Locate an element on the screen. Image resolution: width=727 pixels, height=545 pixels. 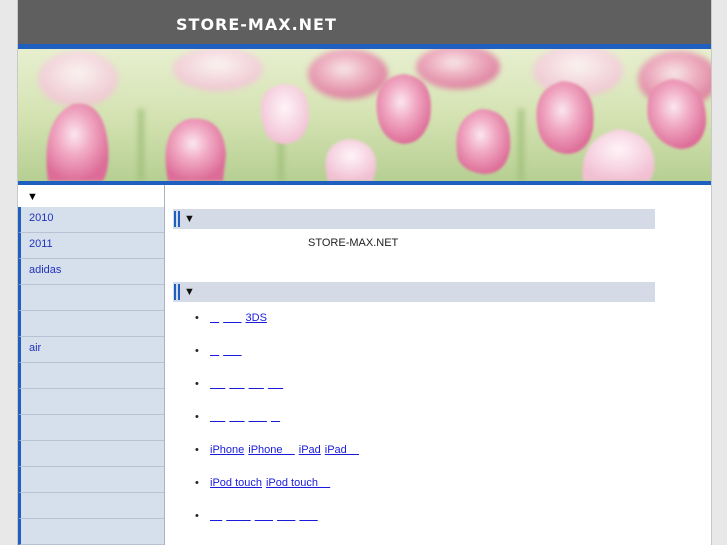
link-group: 3DS is located at coordinates (240, 318).